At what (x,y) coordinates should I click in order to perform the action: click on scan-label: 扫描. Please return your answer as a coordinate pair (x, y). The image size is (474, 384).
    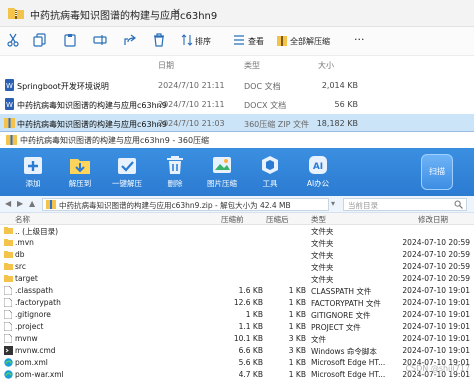
    Looking at the image, I should click on (437, 171).